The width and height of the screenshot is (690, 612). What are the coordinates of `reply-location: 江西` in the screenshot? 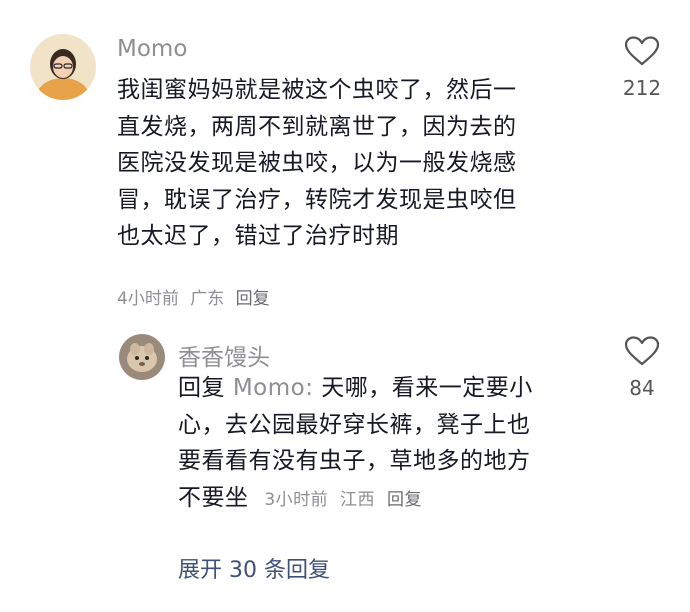 It's located at (358, 499).